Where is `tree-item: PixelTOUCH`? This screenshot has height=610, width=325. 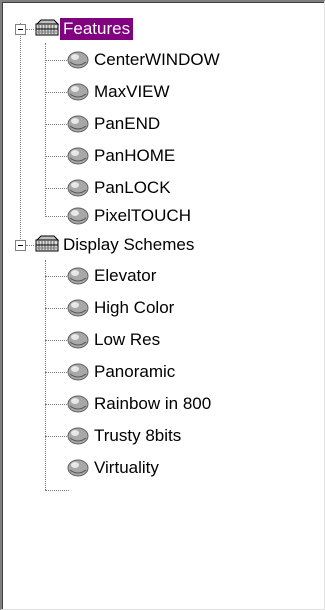 tree-item: PixelTOUCH is located at coordinates (142, 216).